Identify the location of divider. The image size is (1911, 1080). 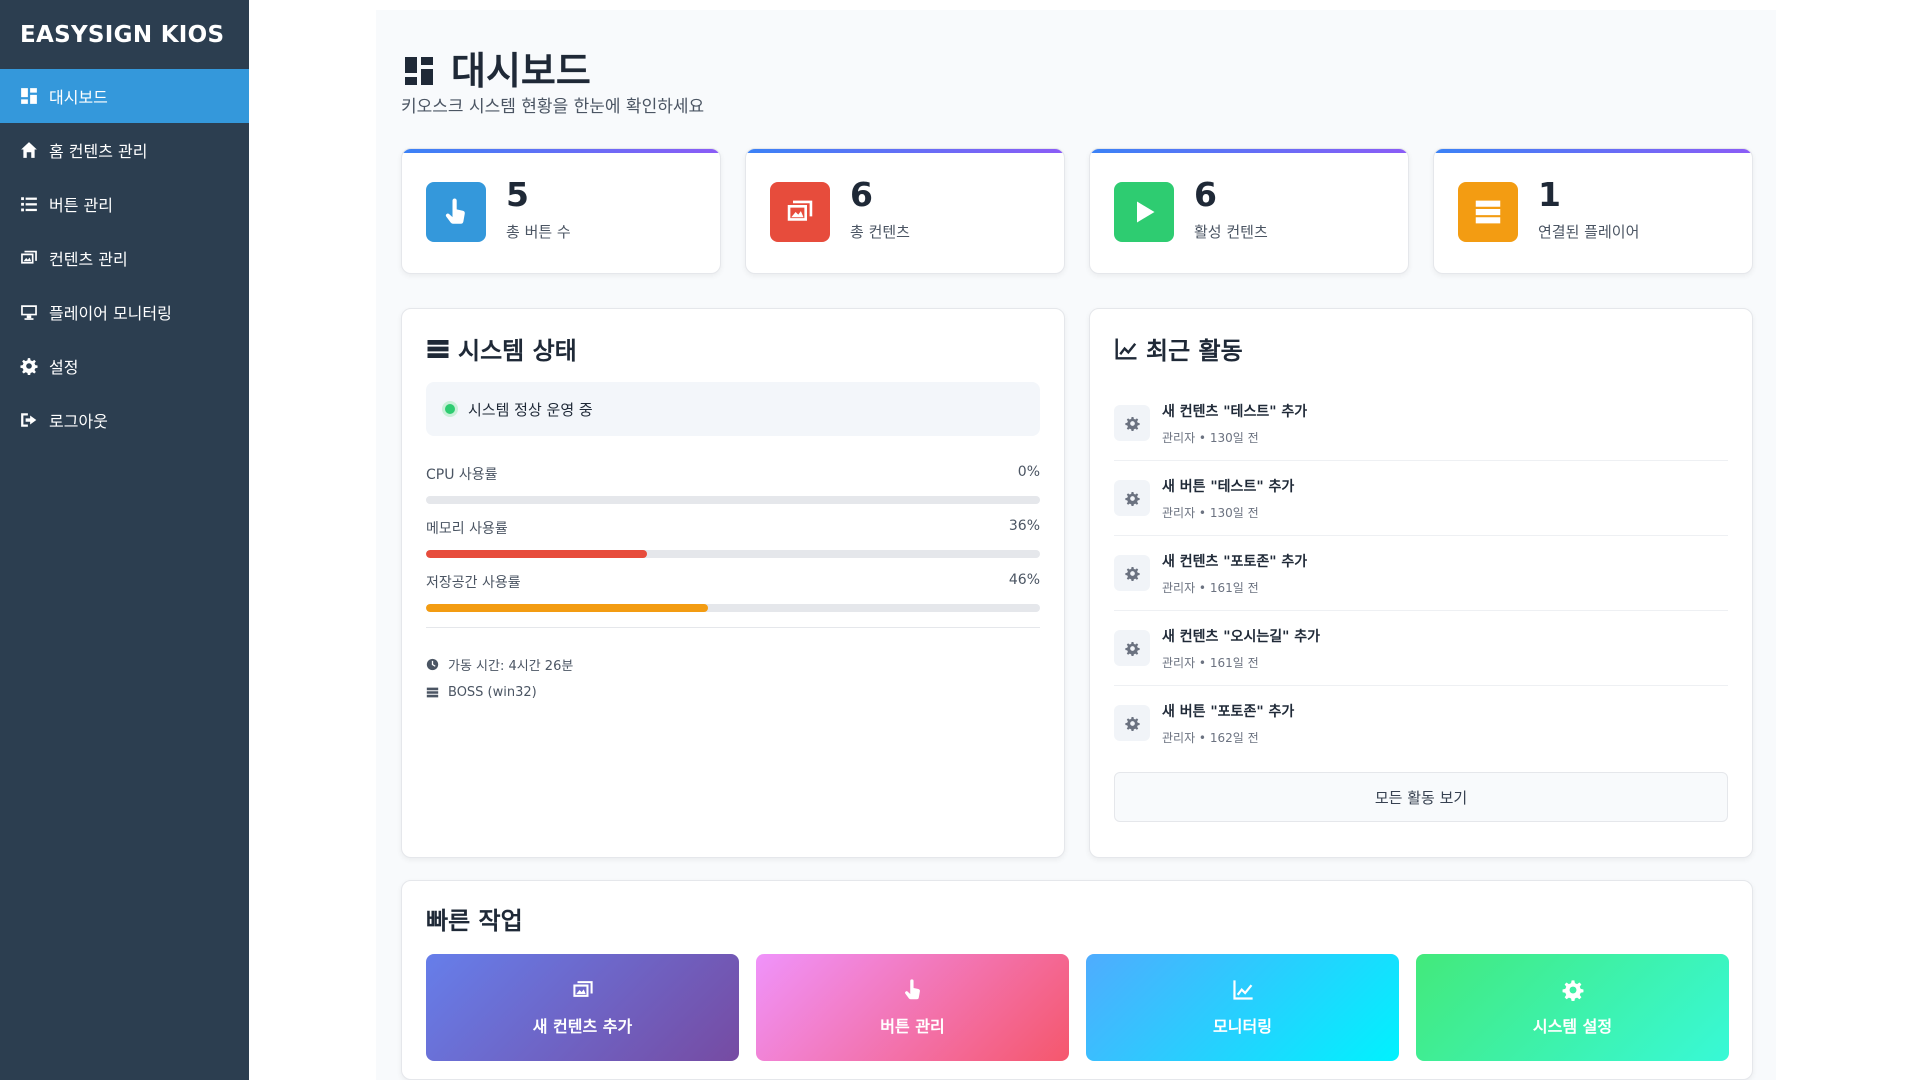
(733, 627).